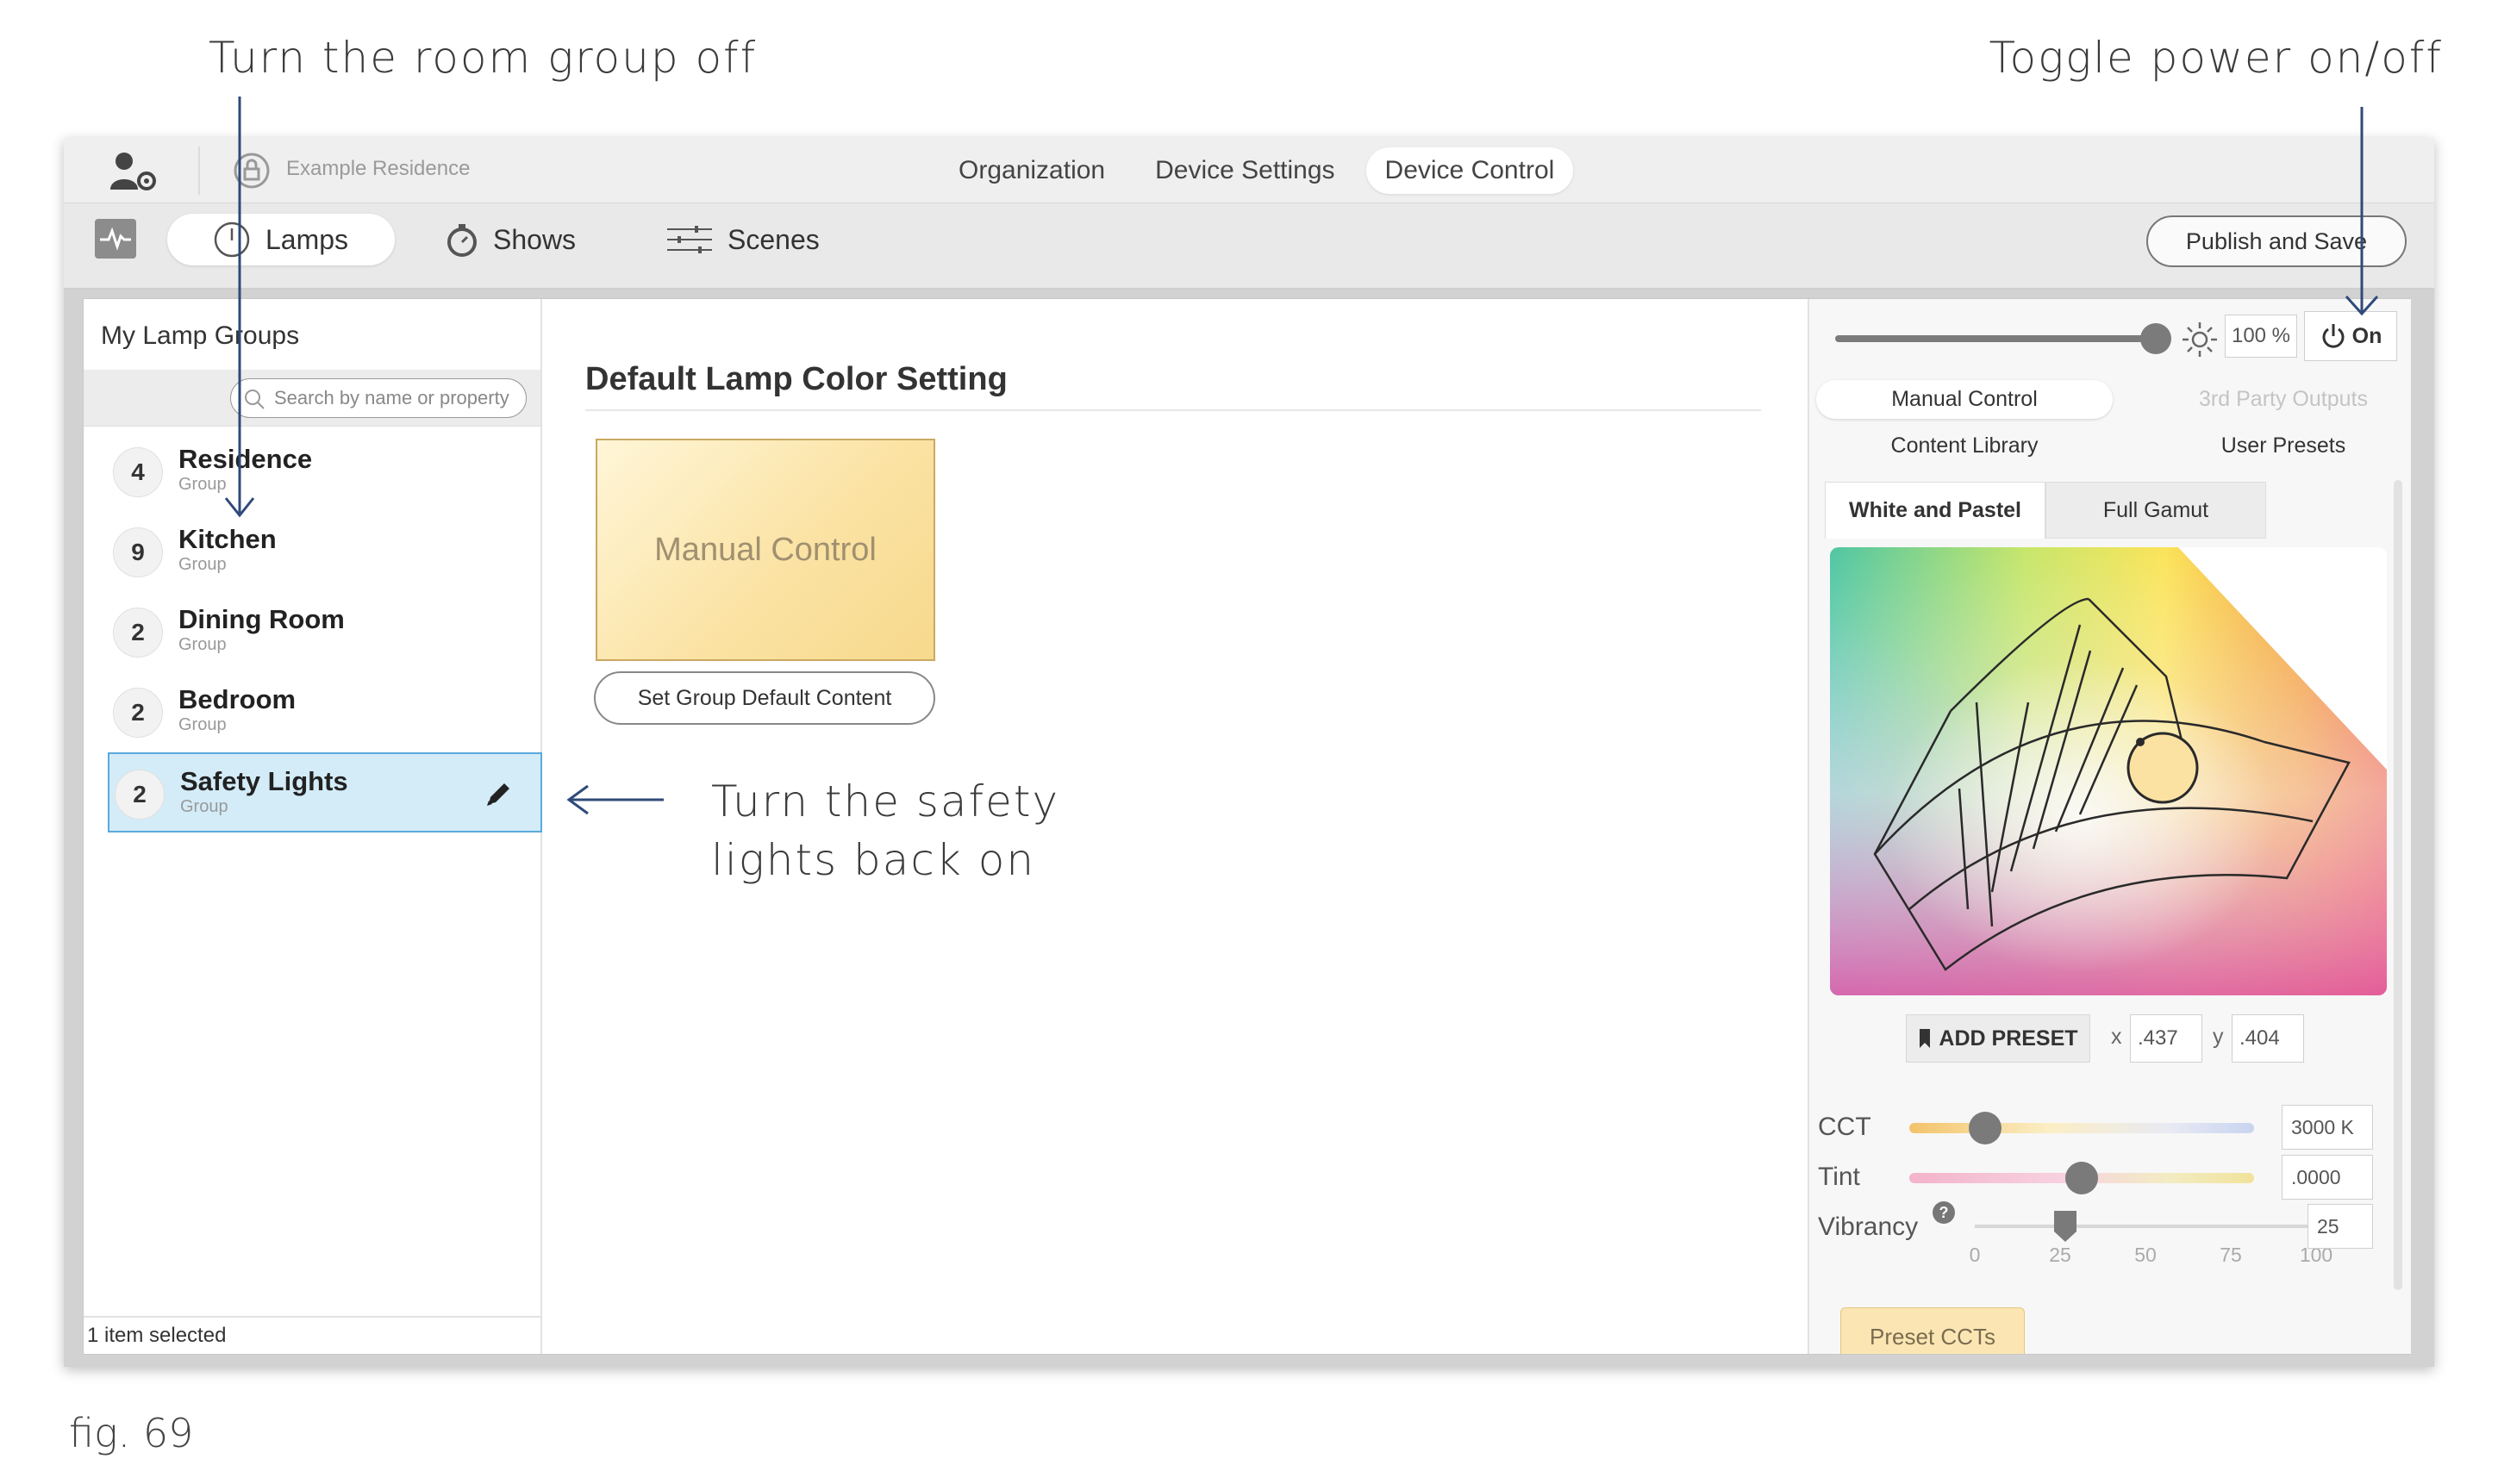 The height and width of the screenshot is (1484, 2498). Describe the element at coordinates (131, 1433) in the screenshot. I see `figure-label: fig. 69` at that location.